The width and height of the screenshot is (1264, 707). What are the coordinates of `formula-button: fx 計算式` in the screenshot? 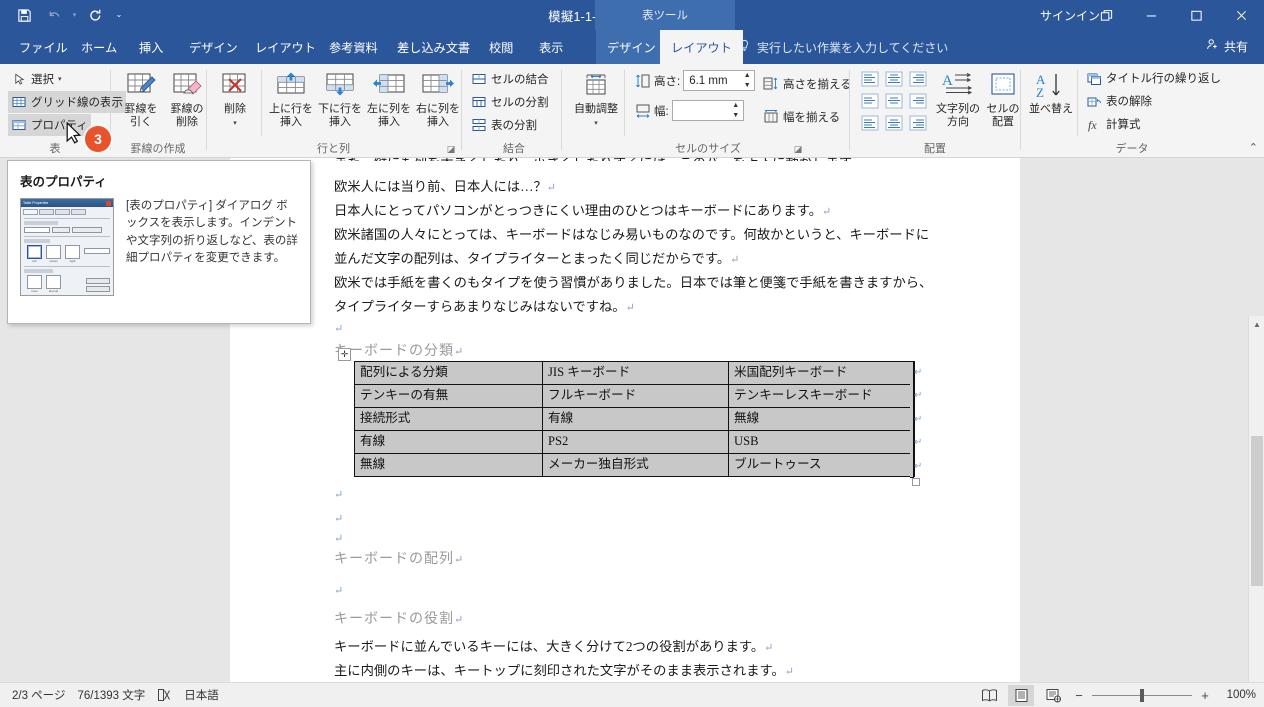 It's located at (1113, 124).